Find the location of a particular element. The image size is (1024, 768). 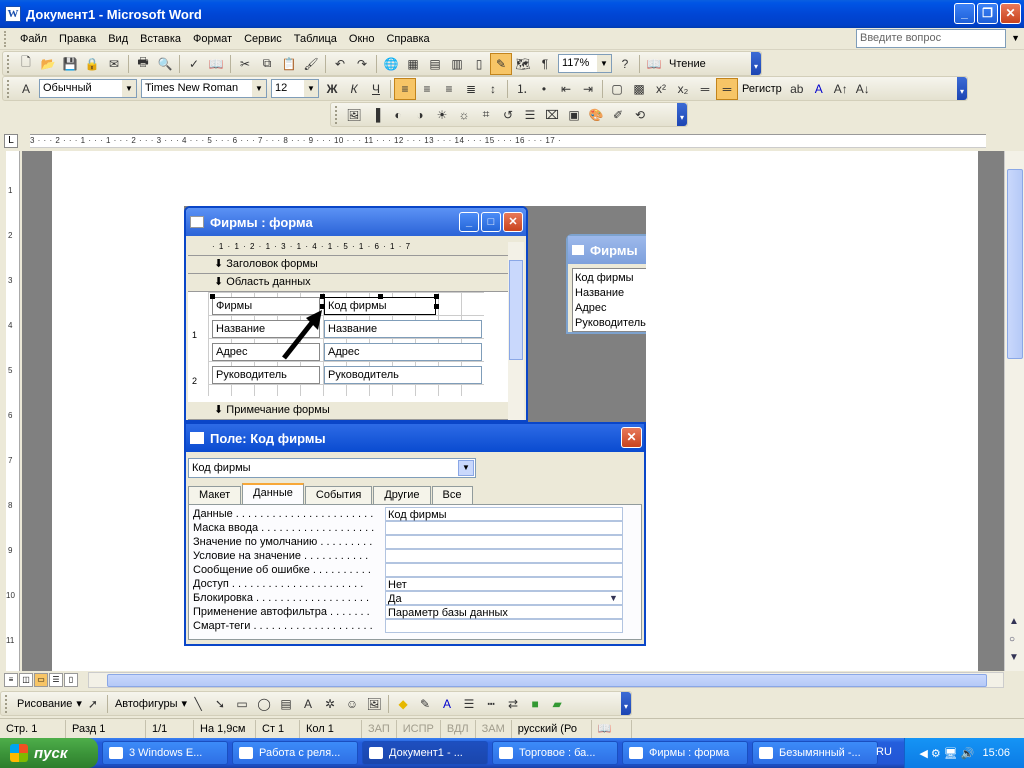

crop-icon: ⌗ is located at coordinates (486, 115).